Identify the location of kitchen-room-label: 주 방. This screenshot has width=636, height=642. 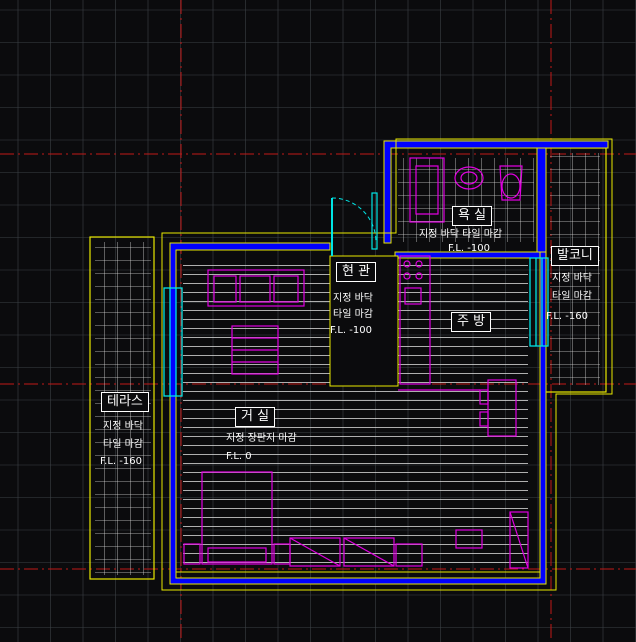
(471, 322).